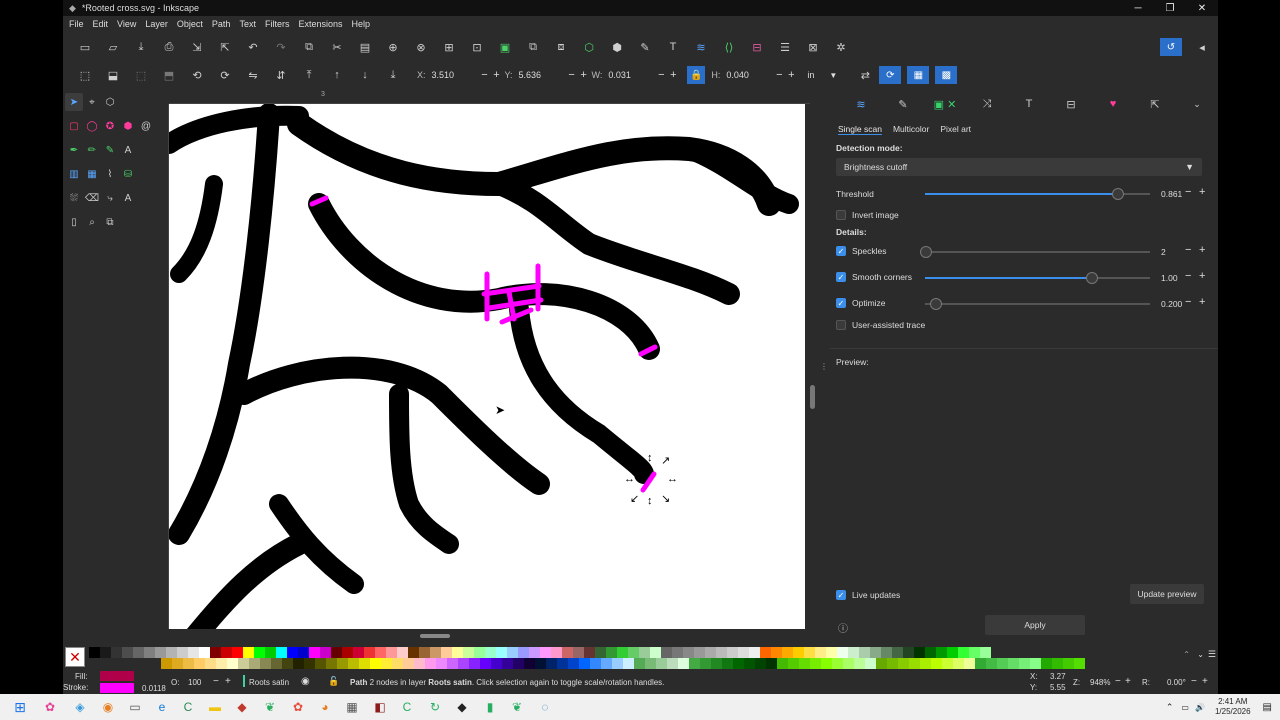 Image resolution: width=1280 pixels, height=720 pixels. What do you see at coordinates (1212, 654) in the screenshot?
I see `palette-options-icon: ☰` at bounding box center [1212, 654].